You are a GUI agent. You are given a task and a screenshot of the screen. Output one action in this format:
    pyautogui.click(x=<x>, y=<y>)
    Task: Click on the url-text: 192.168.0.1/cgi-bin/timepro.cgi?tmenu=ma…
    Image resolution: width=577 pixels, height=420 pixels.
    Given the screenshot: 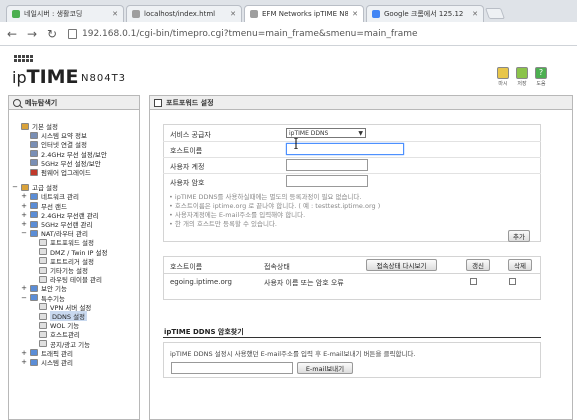 What is the action you would take?
    pyautogui.click(x=250, y=33)
    